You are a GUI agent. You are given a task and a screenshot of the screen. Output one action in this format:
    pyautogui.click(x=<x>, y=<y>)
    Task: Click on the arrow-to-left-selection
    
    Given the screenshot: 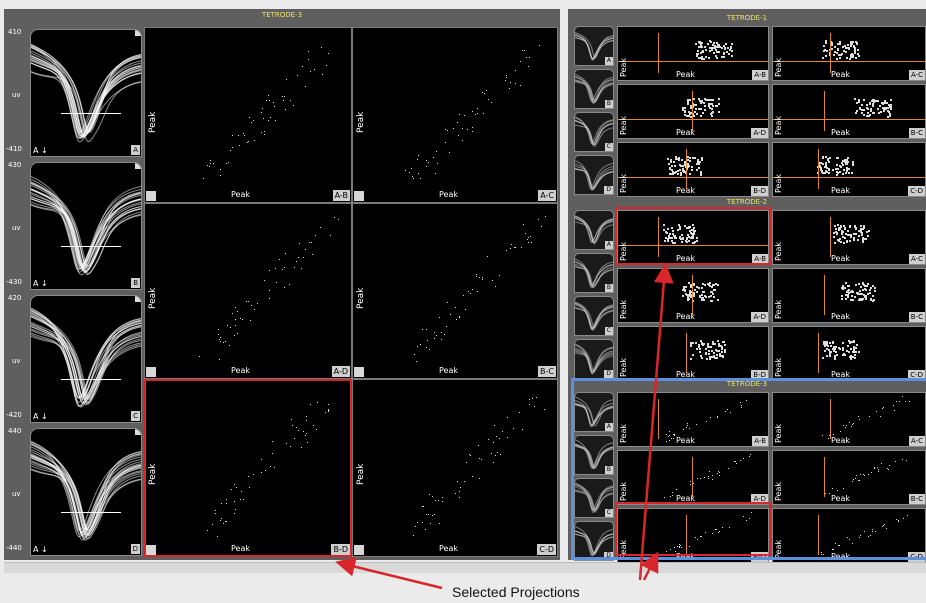 What is the action you would take?
    pyautogui.click(x=389, y=573)
    